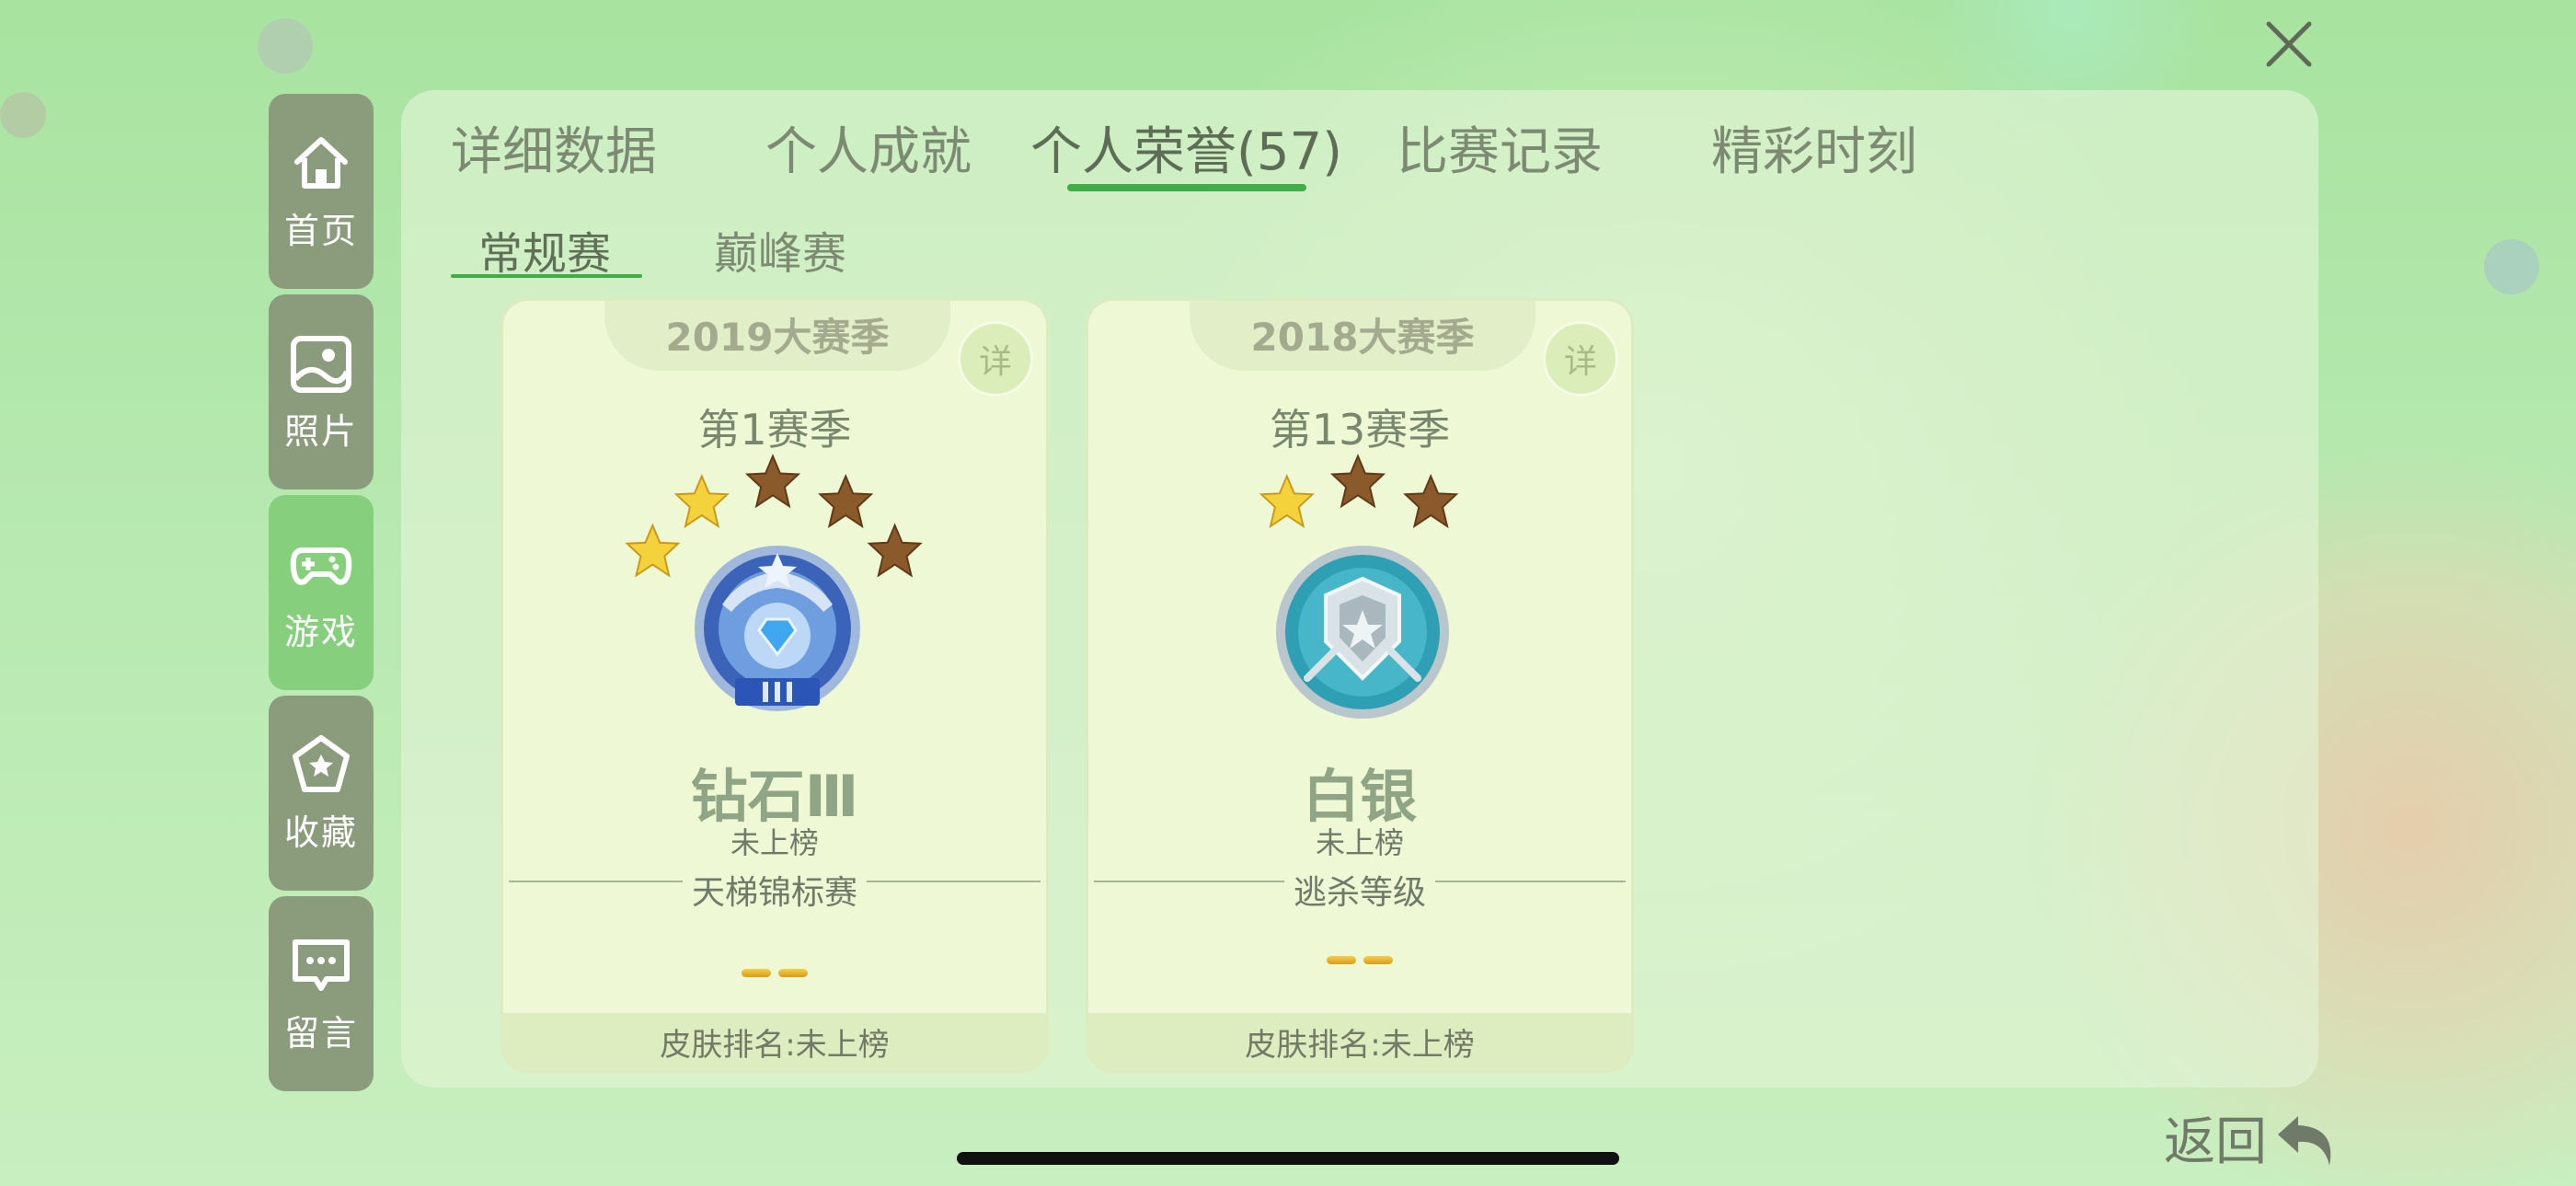 The image size is (2576, 1186). Describe the element at coordinates (321, 364) in the screenshot. I see `photo-icon` at that location.